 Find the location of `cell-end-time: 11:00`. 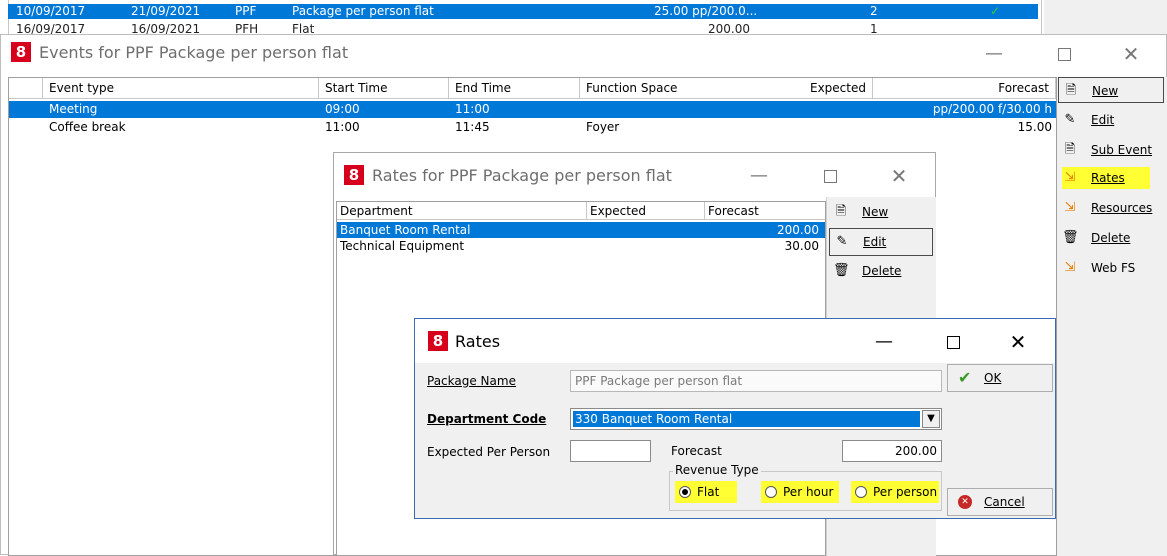

cell-end-time: 11:00 is located at coordinates (472, 109).